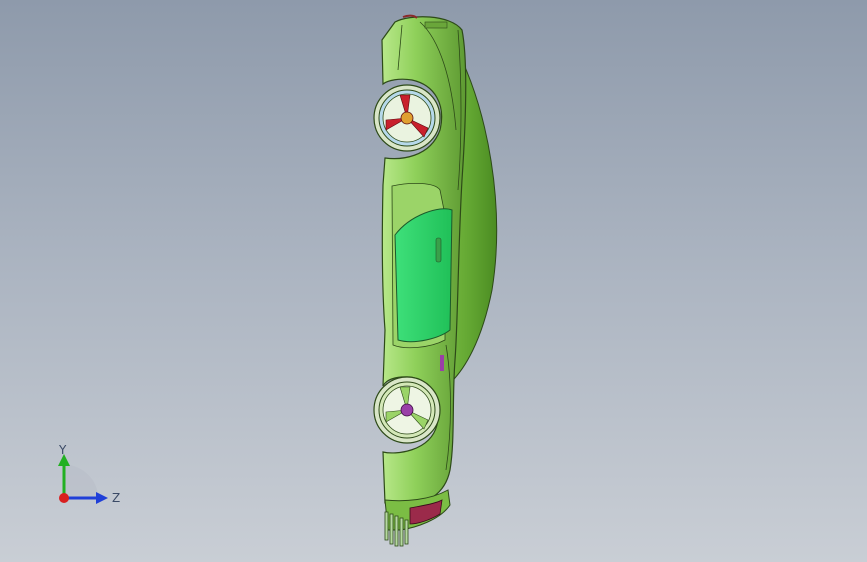 The image size is (867, 562). What do you see at coordinates (436, 25) in the screenshot?
I see `front-grille` at bounding box center [436, 25].